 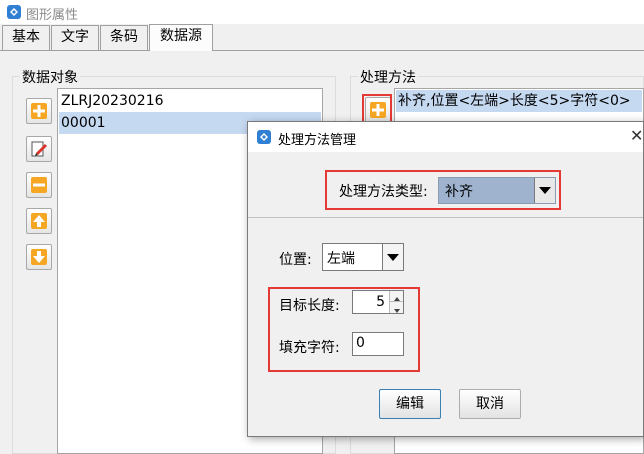 I want to click on tab-basic: 基本, so click(x=26, y=37).